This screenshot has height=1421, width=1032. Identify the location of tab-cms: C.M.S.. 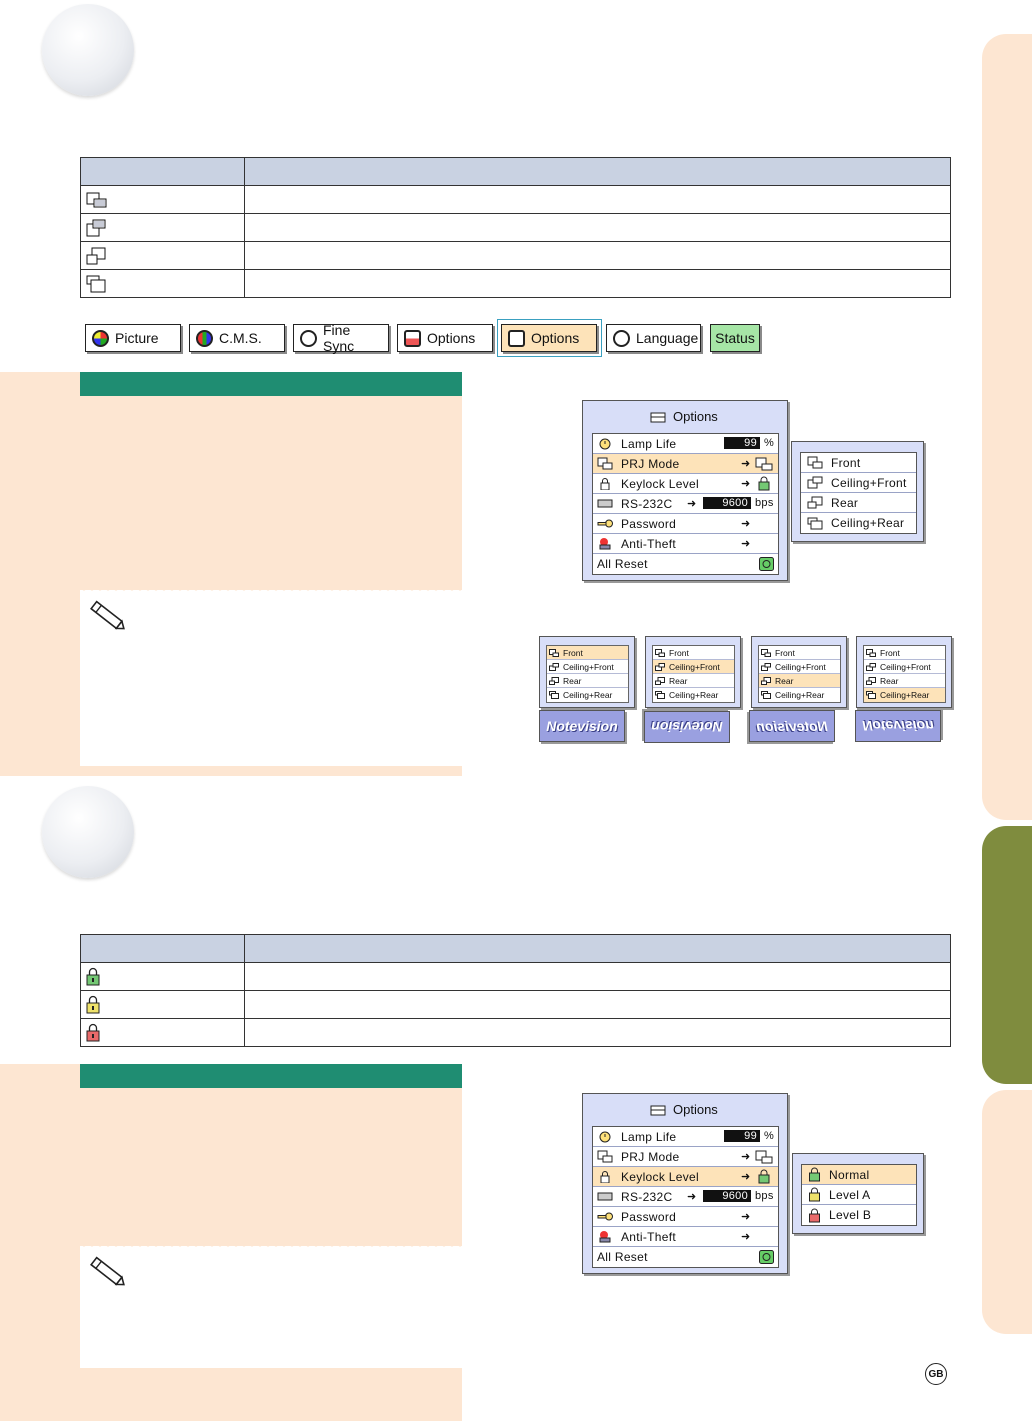
(237, 338).